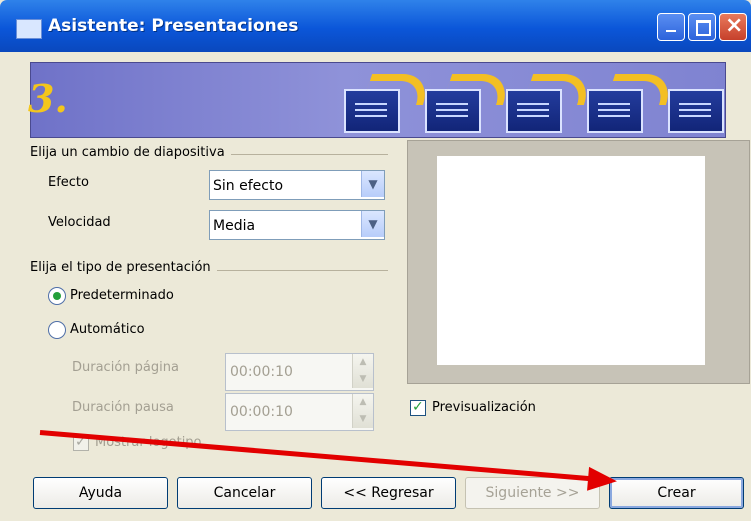 The image size is (751, 521). I want to click on next-button: Siguiente >>, so click(532, 493).